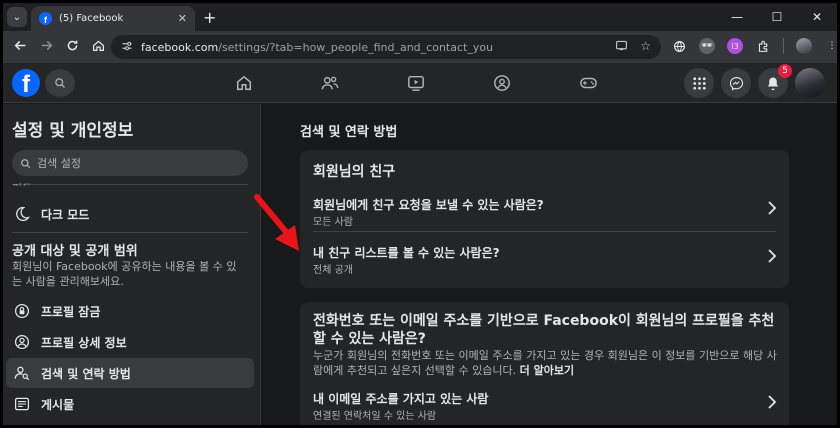 This screenshot has height=428, width=840. I want to click on setting-value: 연결된 연락처일 수 있는 사람, so click(375, 416).